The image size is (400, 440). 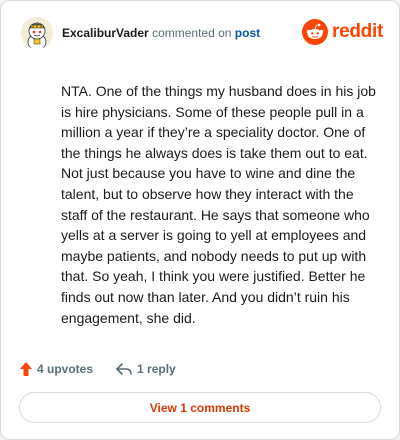 I want to click on comment-header: ExcaliburVader commented on post, so click(x=140, y=33).